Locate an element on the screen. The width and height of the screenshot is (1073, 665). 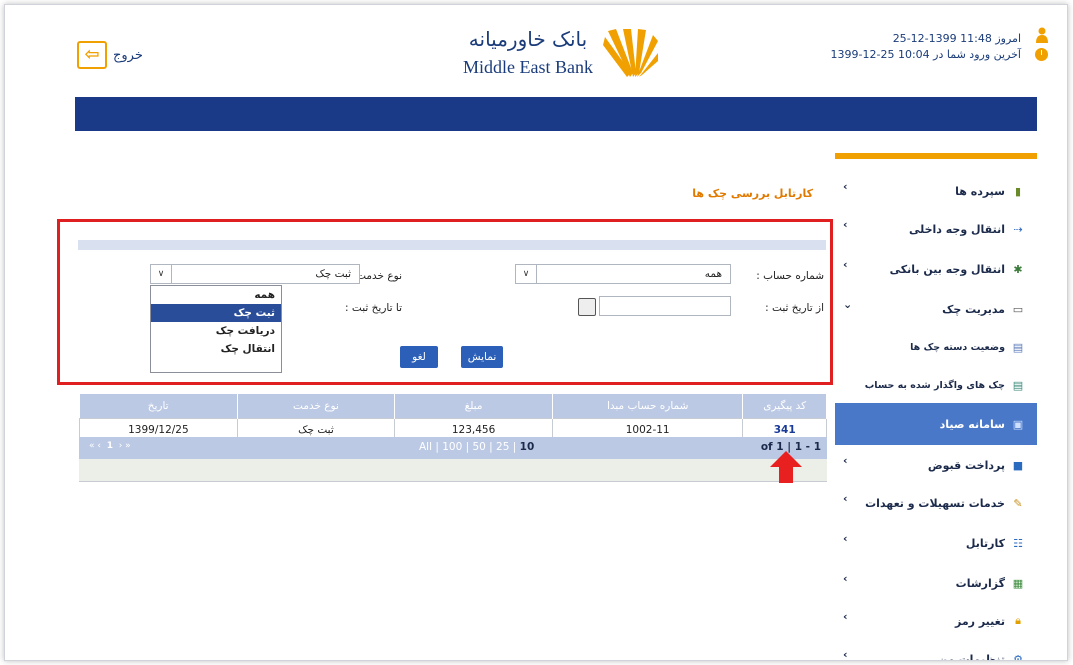
account-select-value: همه is located at coordinates (713, 274).